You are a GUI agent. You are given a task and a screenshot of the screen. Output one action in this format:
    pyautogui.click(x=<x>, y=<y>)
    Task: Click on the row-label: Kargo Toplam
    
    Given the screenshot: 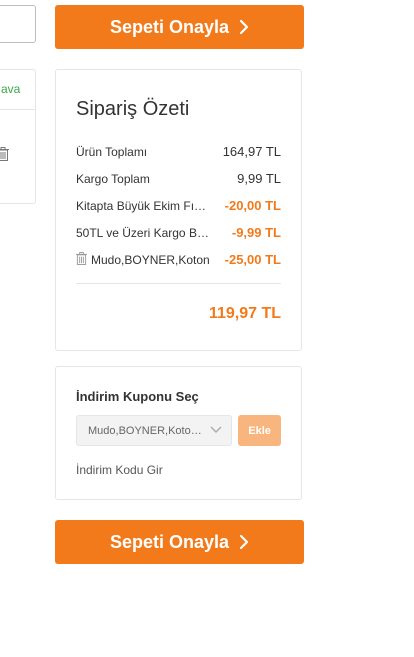 What is the action you would take?
    pyautogui.click(x=113, y=178)
    